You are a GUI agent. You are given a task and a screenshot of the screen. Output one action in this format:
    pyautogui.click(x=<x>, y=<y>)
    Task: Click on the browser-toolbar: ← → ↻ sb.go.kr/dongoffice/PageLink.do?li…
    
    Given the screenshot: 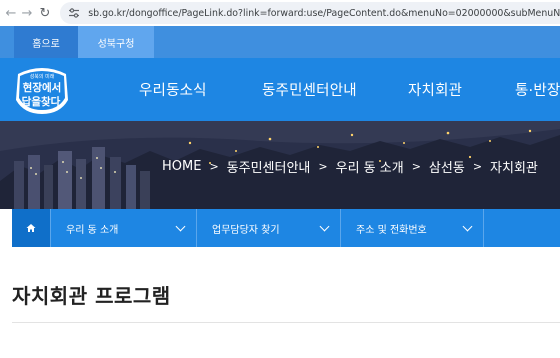 What is the action you would take?
    pyautogui.click(x=280, y=13)
    